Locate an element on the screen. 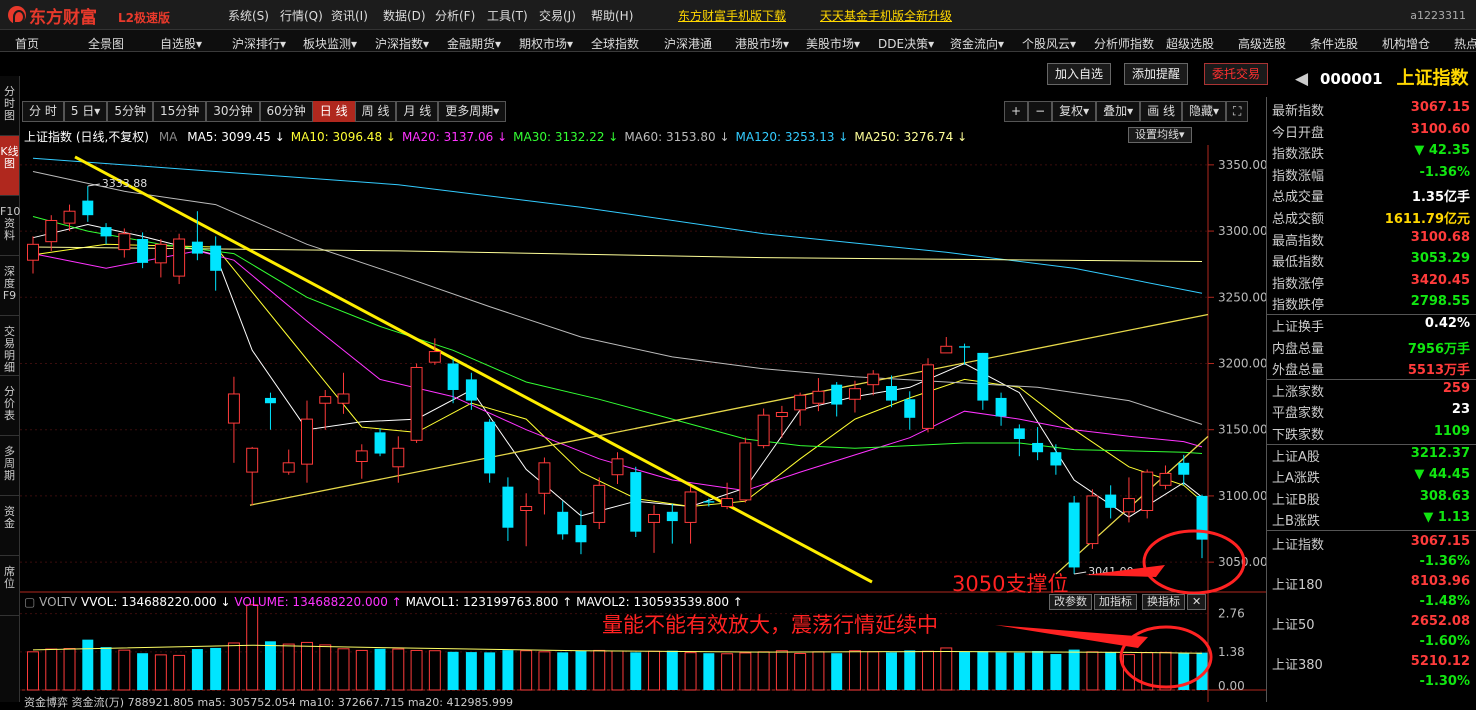 The width and height of the screenshot is (1476, 710). period-tab: 15分钟 is located at coordinates (179, 111).